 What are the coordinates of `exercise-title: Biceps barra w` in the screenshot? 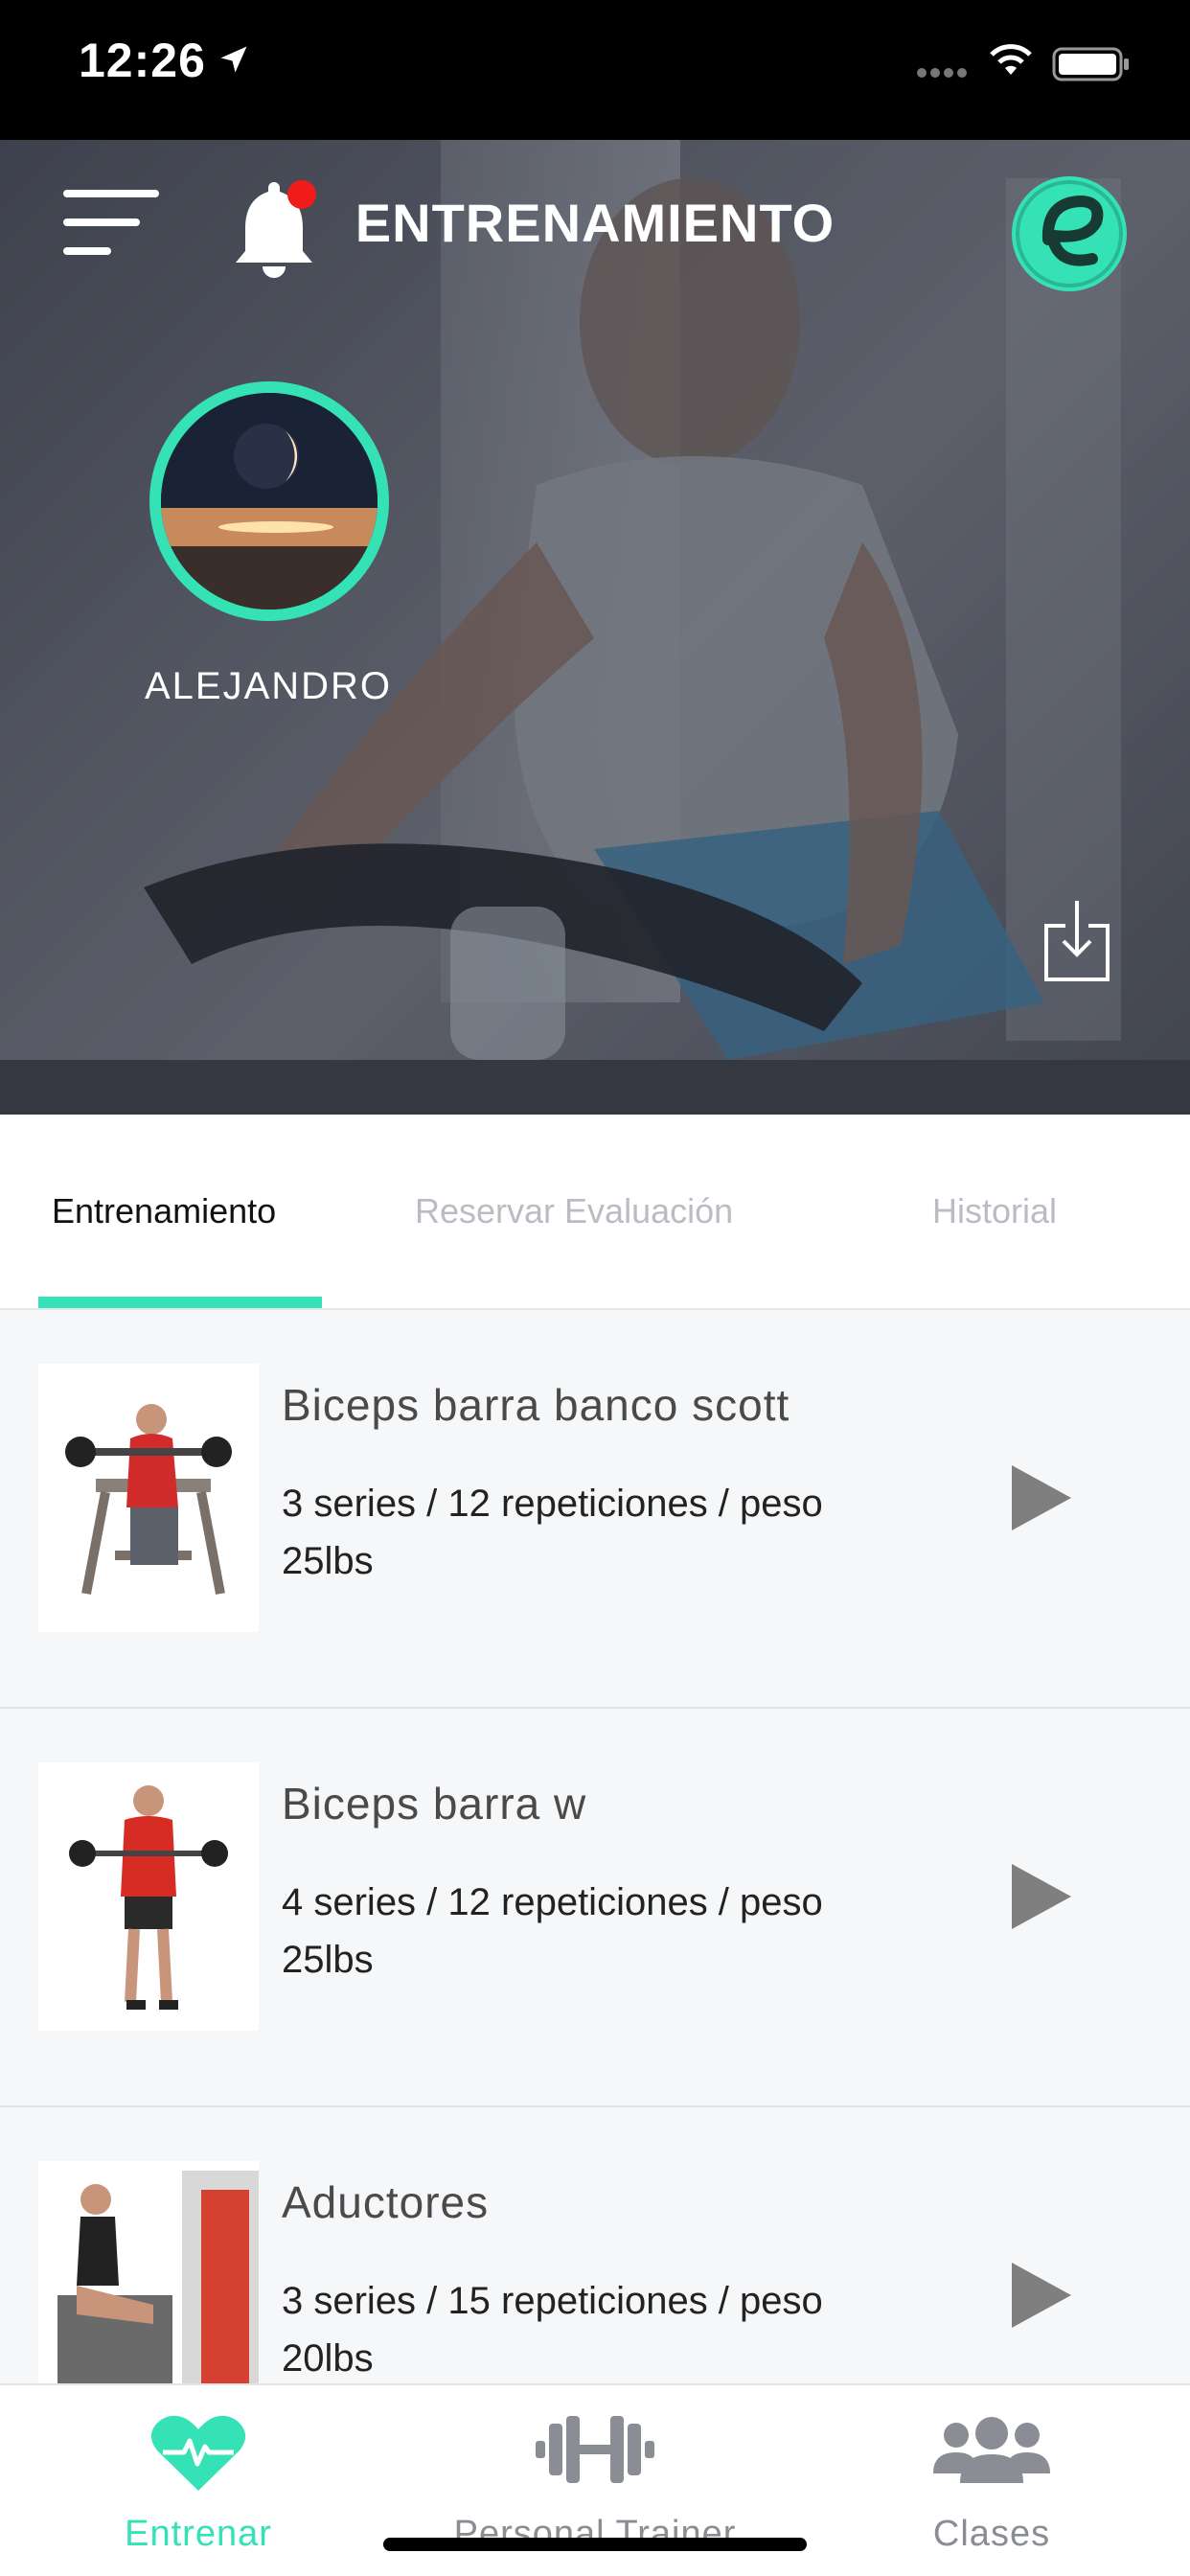 It's located at (435, 1803).